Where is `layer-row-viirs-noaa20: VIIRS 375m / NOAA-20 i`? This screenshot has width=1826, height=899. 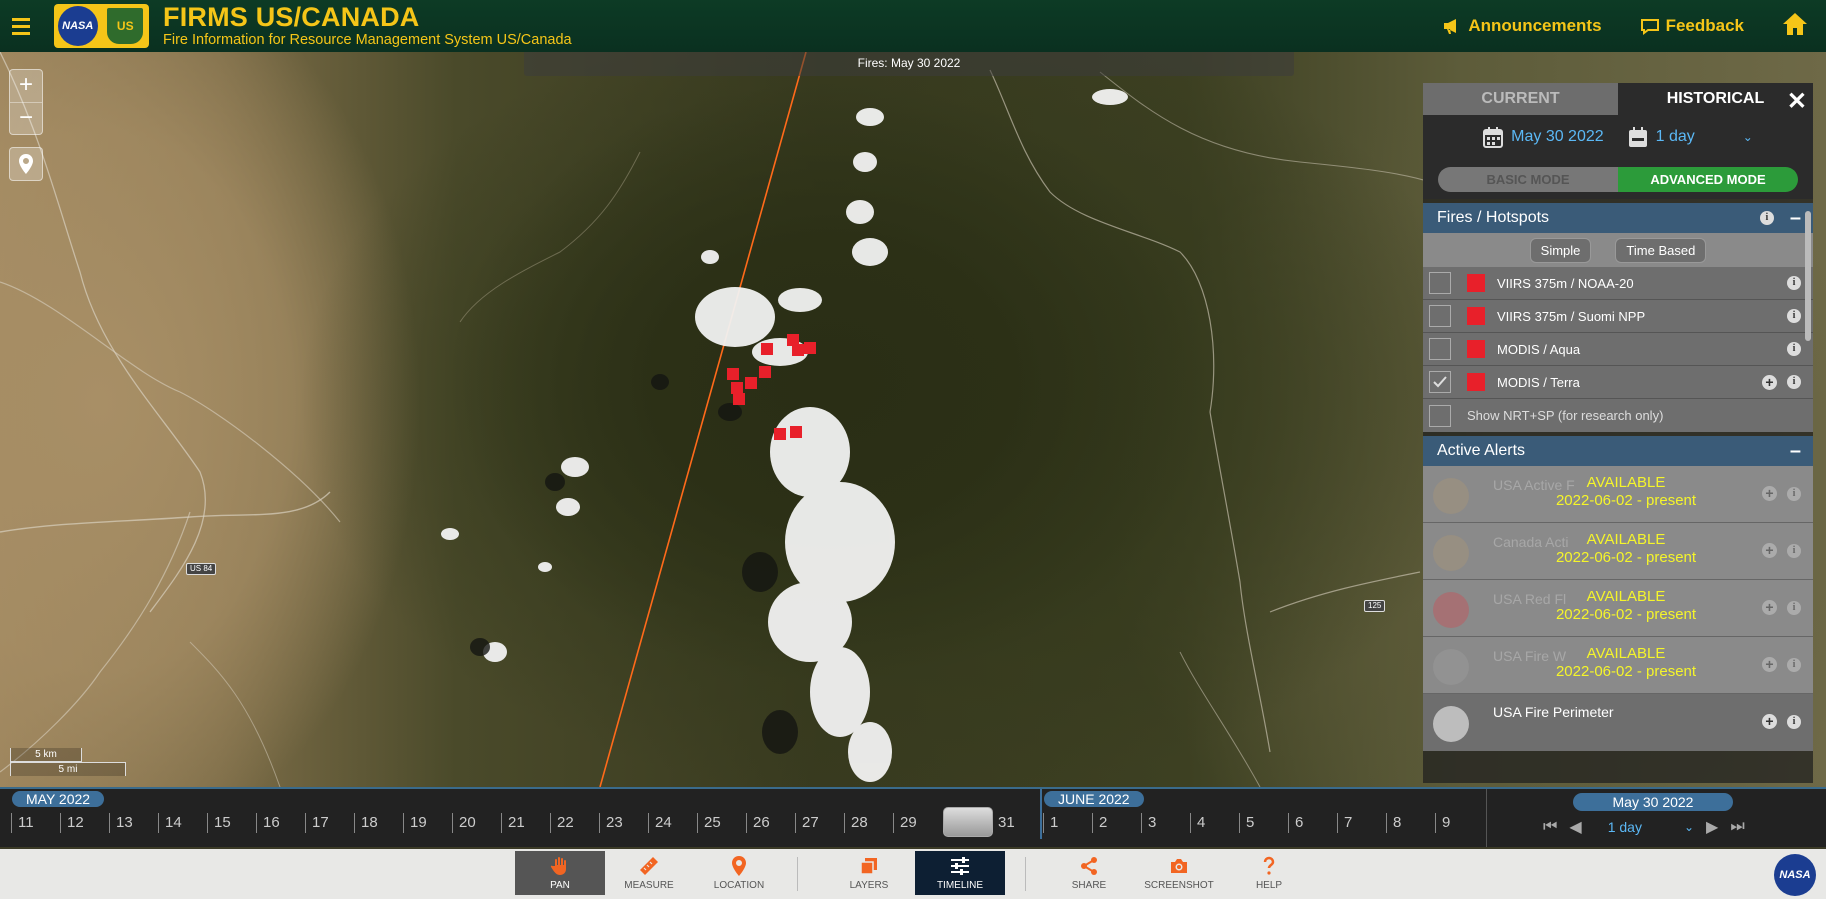 layer-row-viirs-noaa20: VIIRS 375m / NOAA-20 i is located at coordinates (1618, 283).